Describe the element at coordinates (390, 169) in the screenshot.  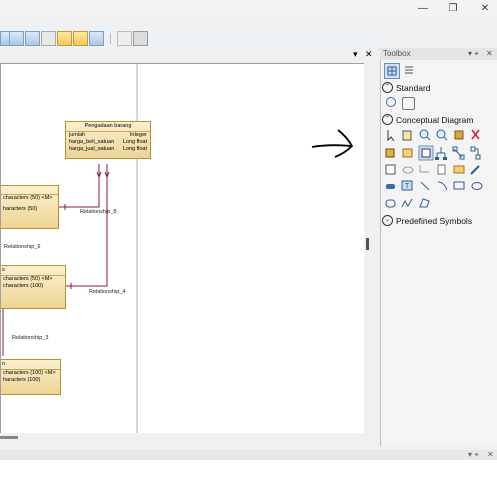
I see `relationship-icon` at that location.